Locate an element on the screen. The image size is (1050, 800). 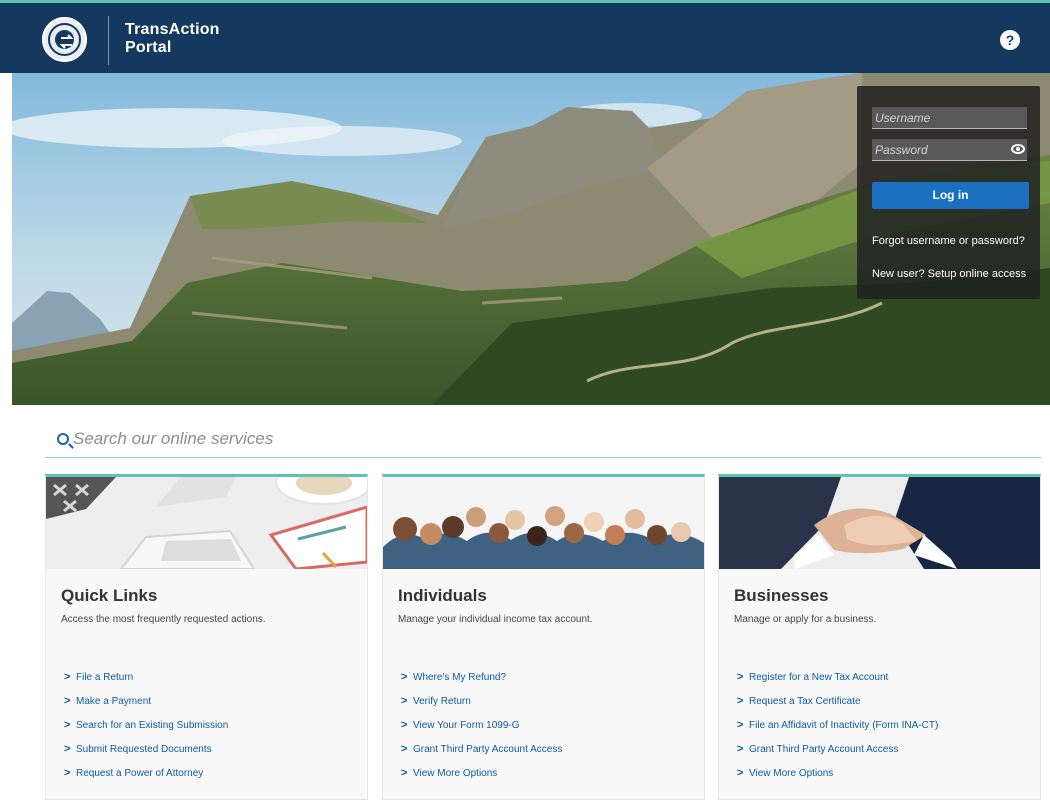
quick-link-power-of-attorney: > Request a Power of Attorney is located at coordinates (146, 778).